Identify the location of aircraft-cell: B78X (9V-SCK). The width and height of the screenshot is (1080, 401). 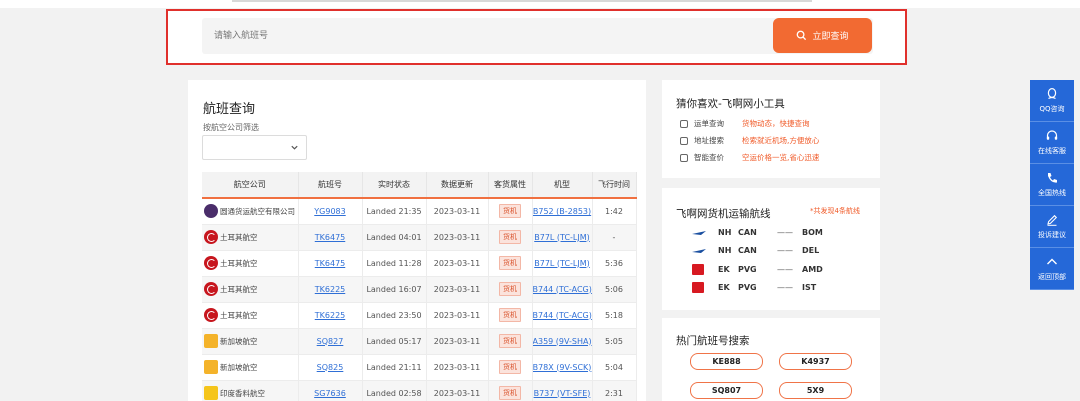
(562, 367).